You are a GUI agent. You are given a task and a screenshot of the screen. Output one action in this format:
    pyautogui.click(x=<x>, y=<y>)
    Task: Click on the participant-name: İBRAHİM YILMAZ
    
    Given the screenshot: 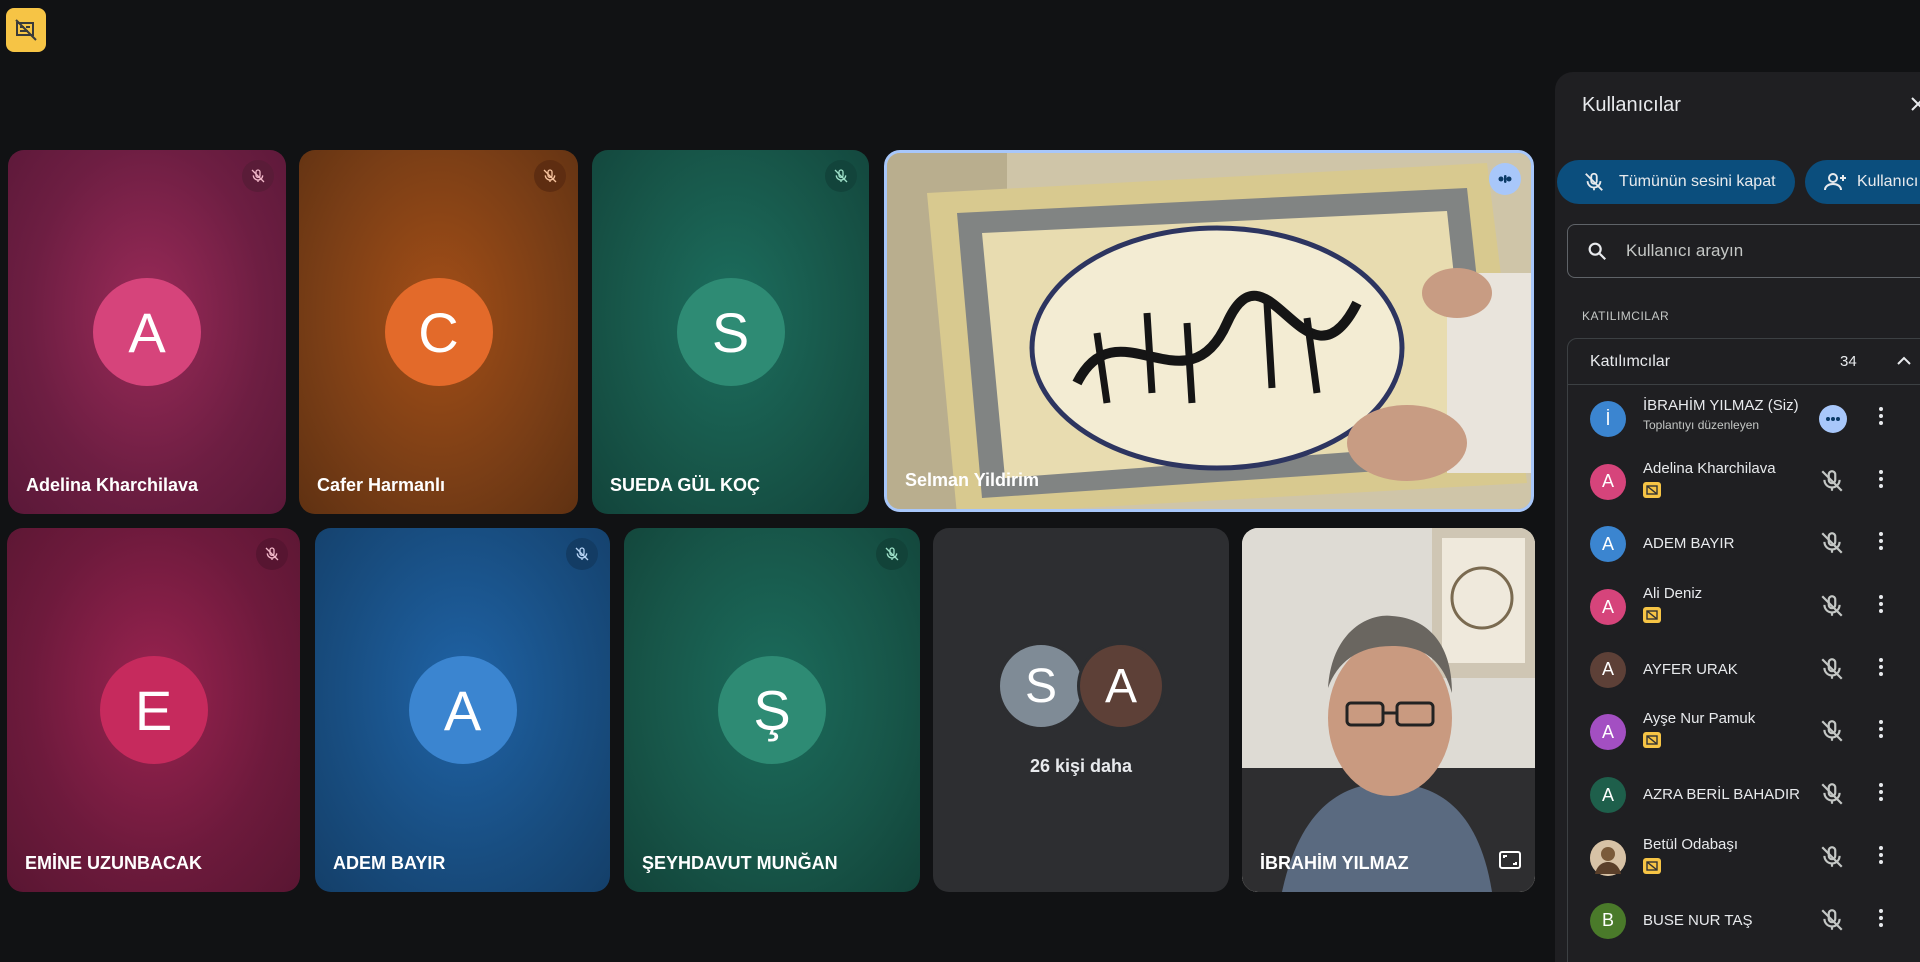 What is the action you would take?
    pyautogui.click(x=1334, y=863)
    